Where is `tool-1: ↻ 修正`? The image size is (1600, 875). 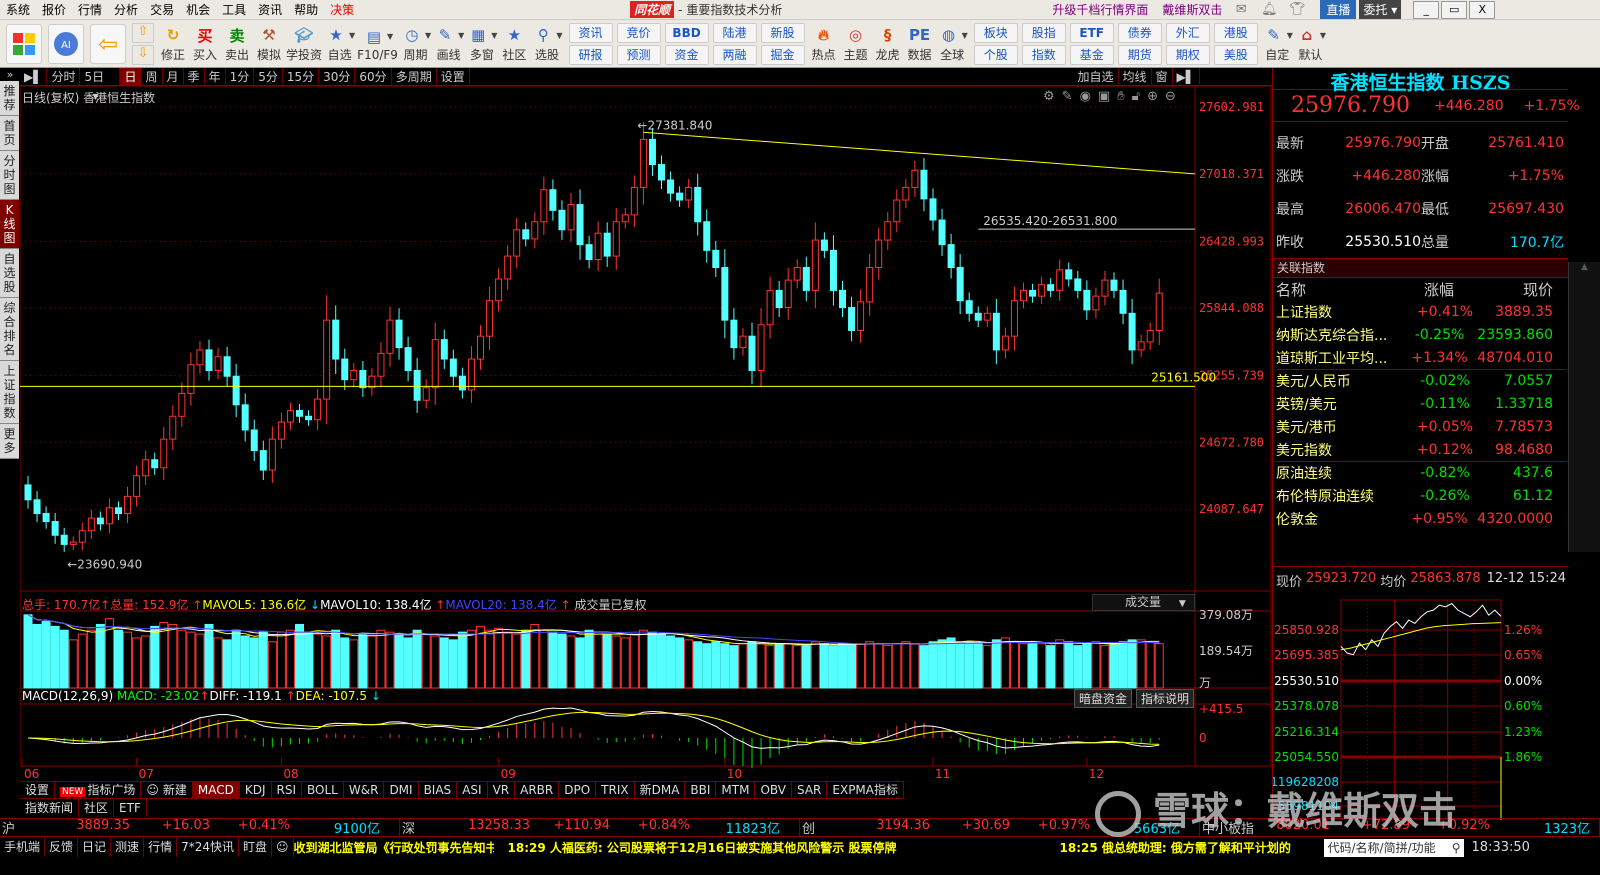 tool-1: ↻ 修正 is located at coordinates (173, 44).